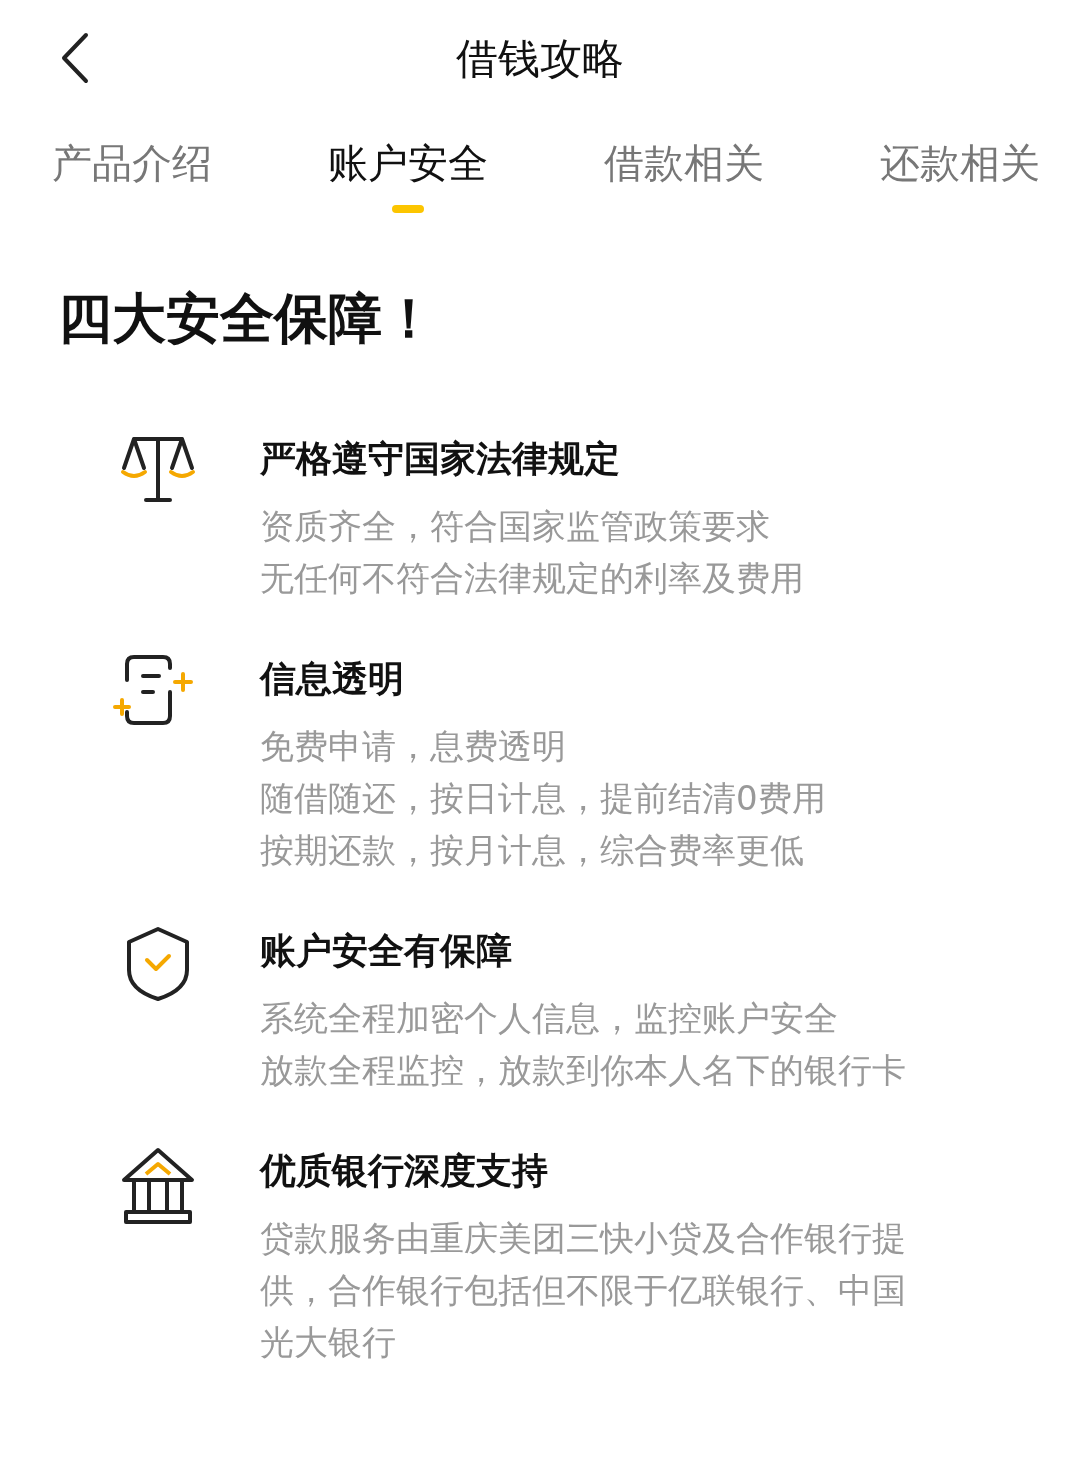  Describe the element at coordinates (540, 59) in the screenshot. I see `page-title: 借钱攻略` at that location.